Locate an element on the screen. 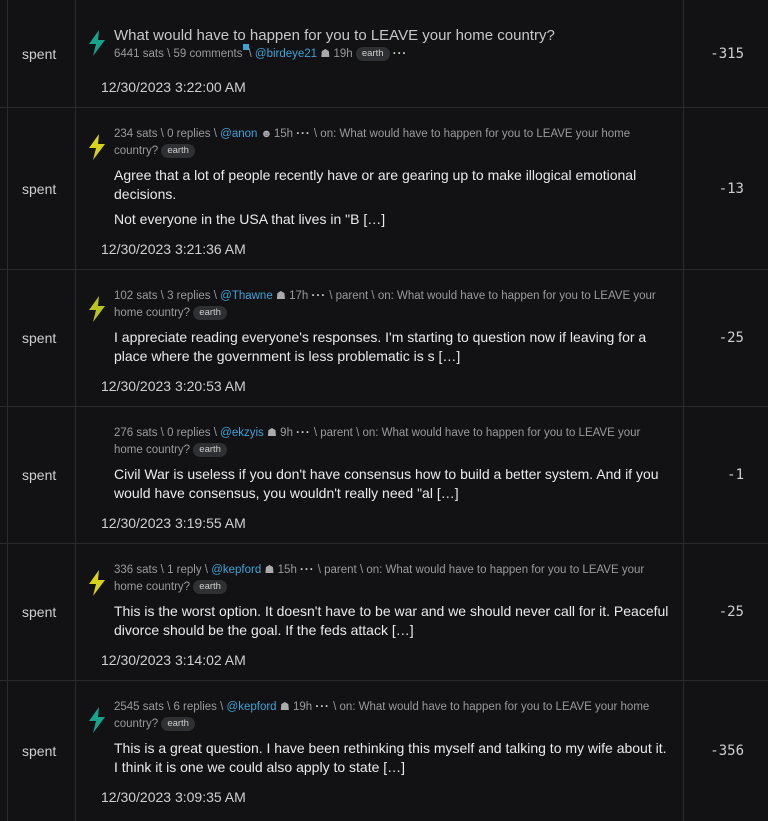 Image resolution: width=768 pixels, height=821 pixels. amount-cell: -1 is located at coordinates (725, 475).